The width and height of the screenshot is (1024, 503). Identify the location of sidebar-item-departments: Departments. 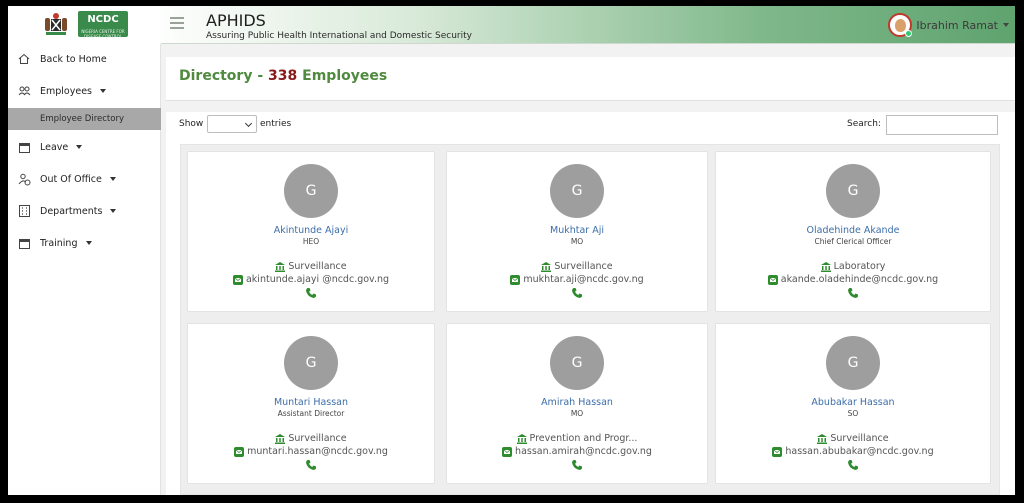
(84, 211).